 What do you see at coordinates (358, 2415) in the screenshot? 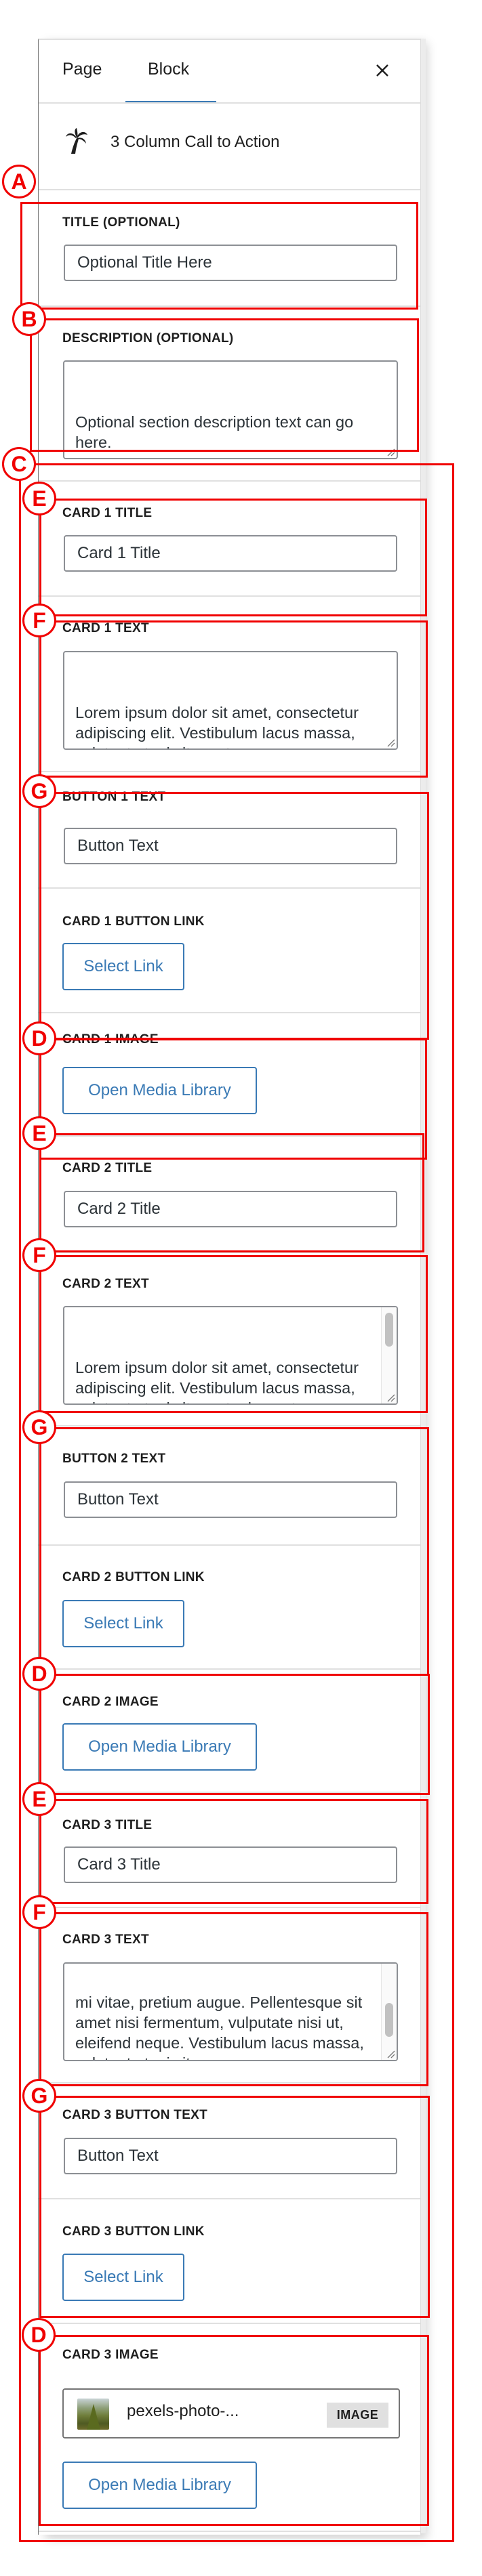
I see `image-type-badge: IMAGE` at bounding box center [358, 2415].